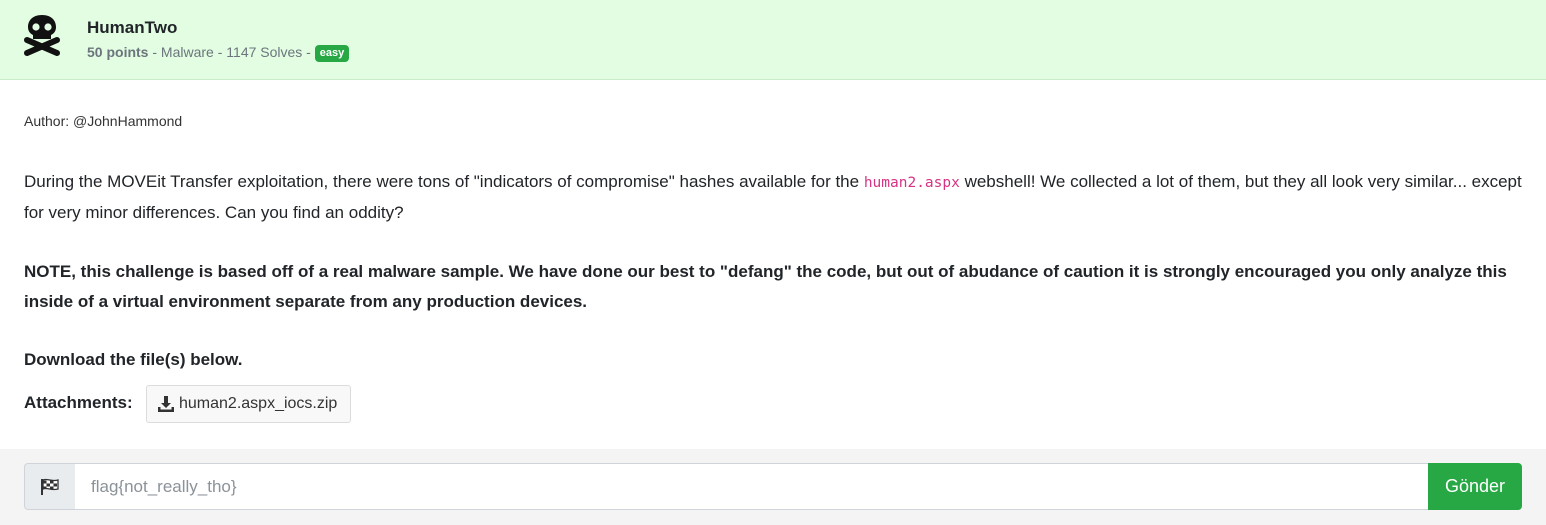 This screenshot has width=1546, height=525. Describe the element at coordinates (332, 53) in the screenshot. I see `difficulty-badge: easy` at that location.